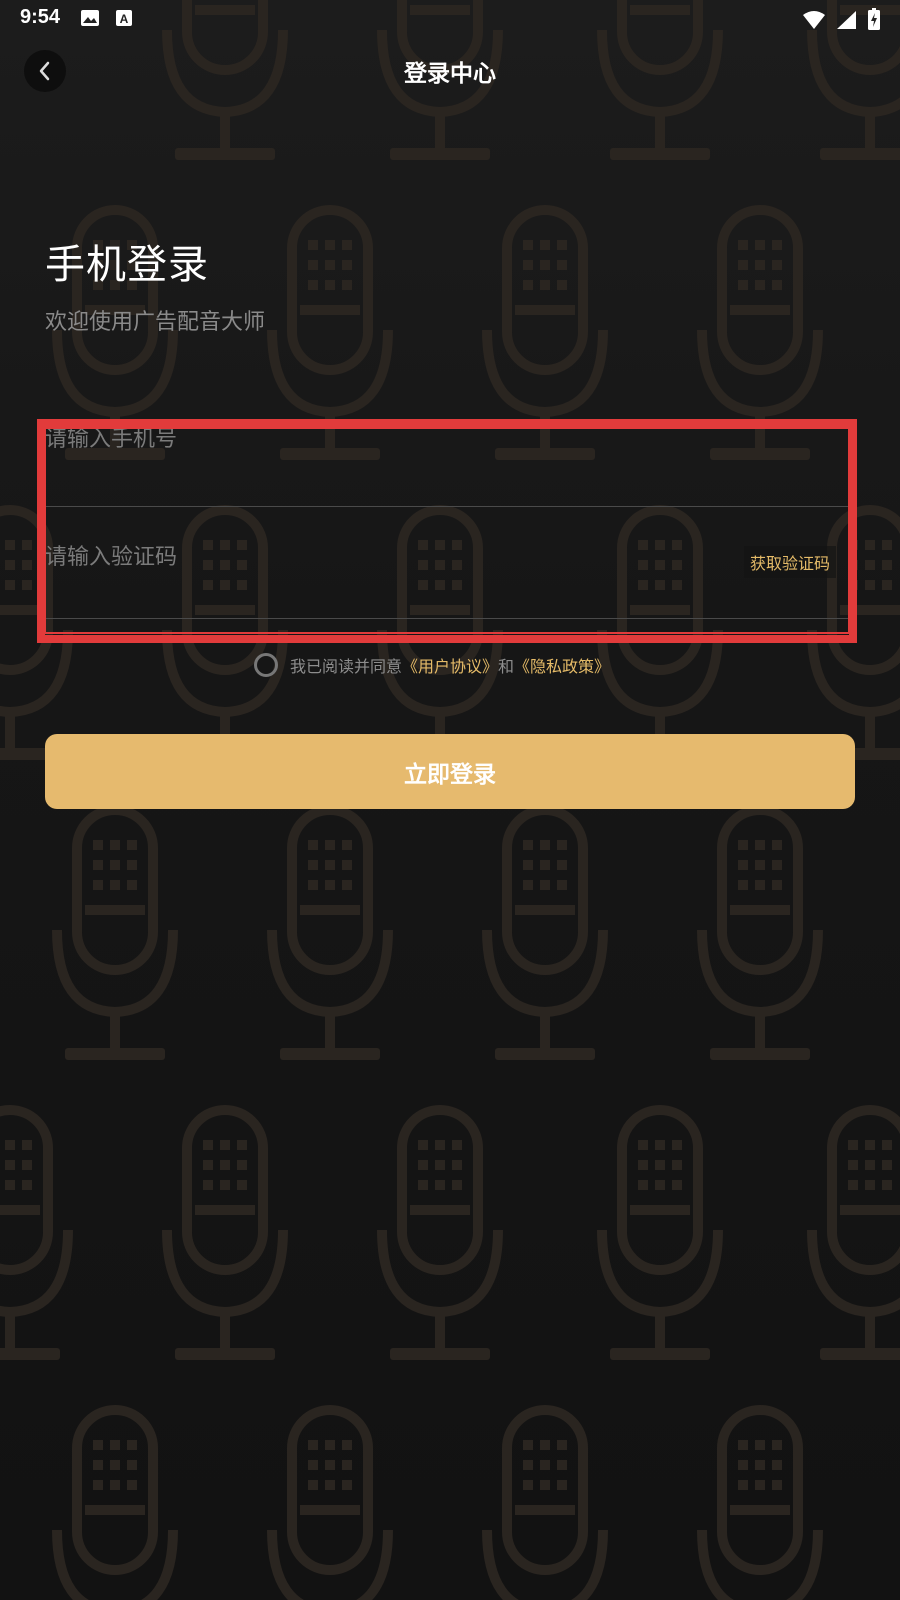 This screenshot has width=900, height=1600. I want to click on agreement-row: 我已阅读并同意 《用户协议》 和 《隐私政策》, so click(432, 665).